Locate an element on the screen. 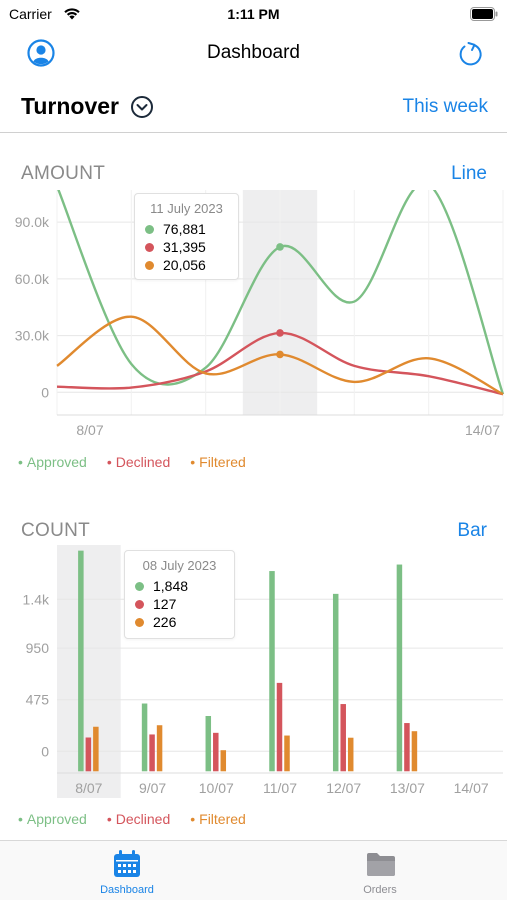 The image size is (507, 900). page-title: Dashboard is located at coordinates (253, 52).